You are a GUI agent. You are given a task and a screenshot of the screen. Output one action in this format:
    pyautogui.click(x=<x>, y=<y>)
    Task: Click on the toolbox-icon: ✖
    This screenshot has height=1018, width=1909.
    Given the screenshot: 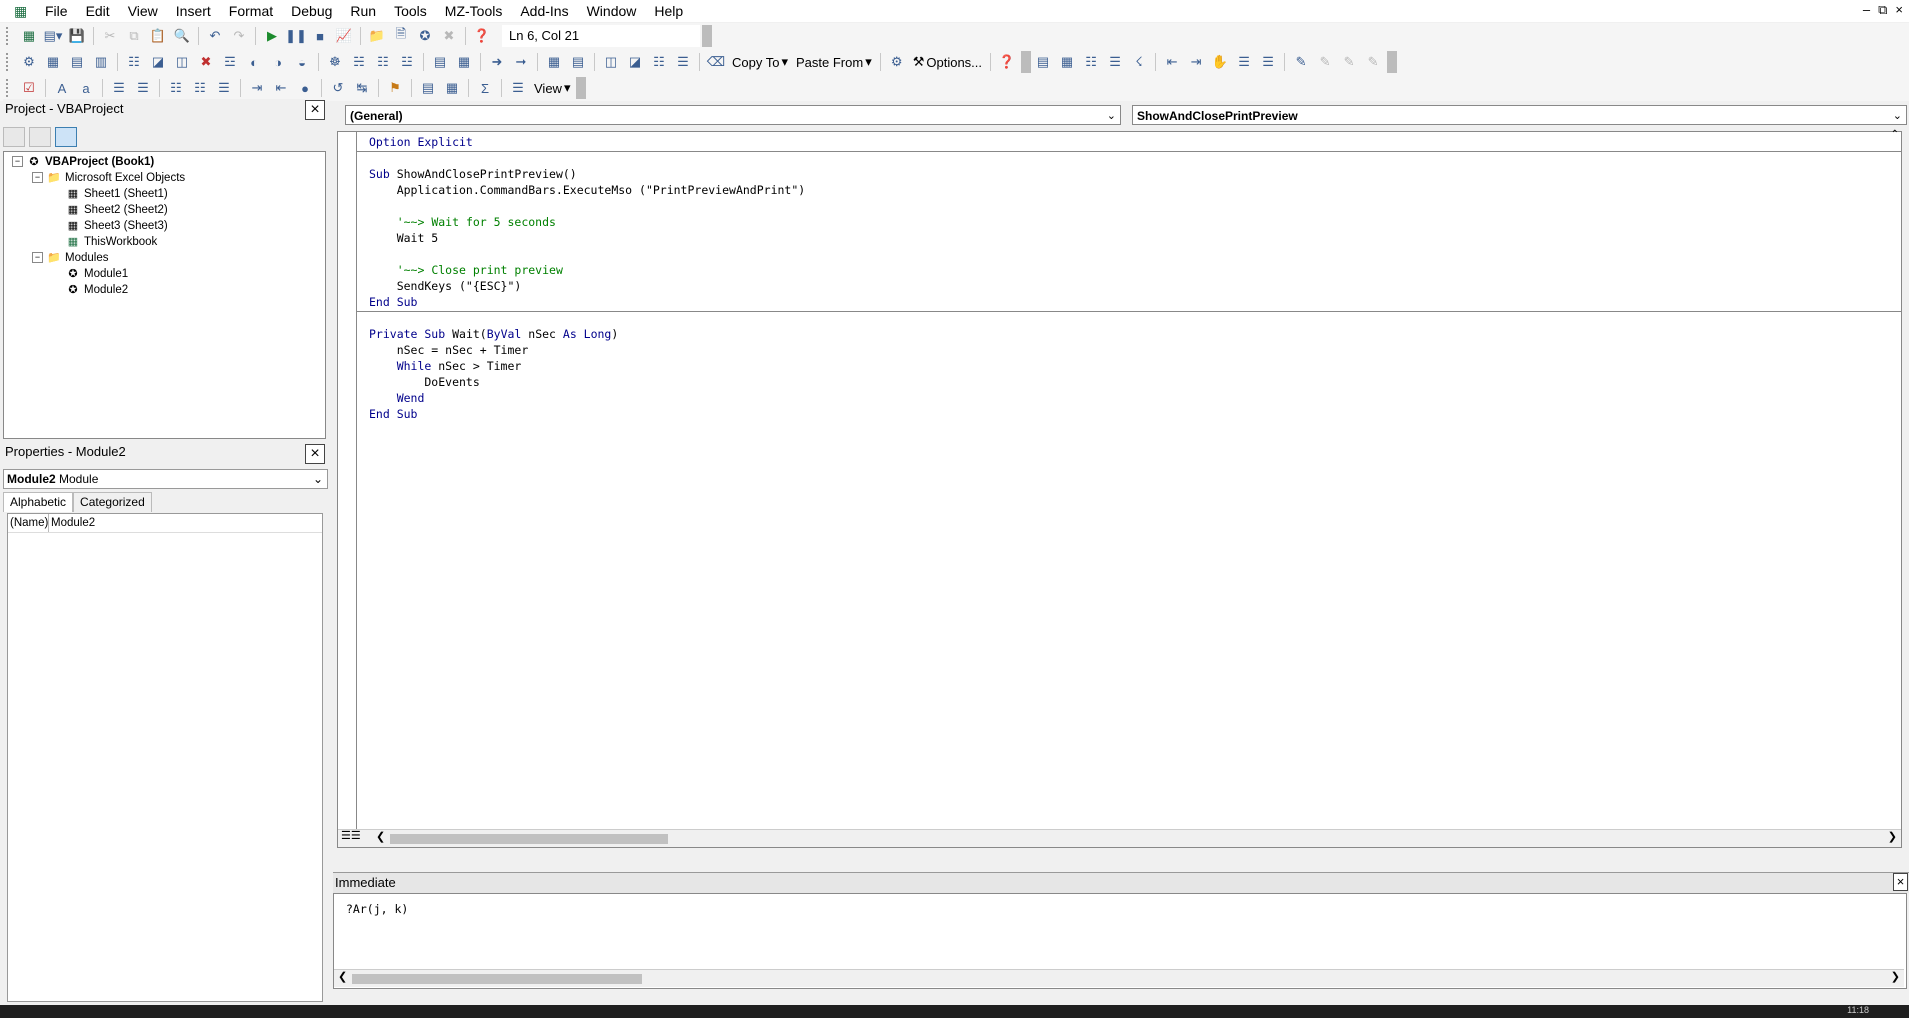 What is the action you would take?
    pyautogui.click(x=449, y=36)
    